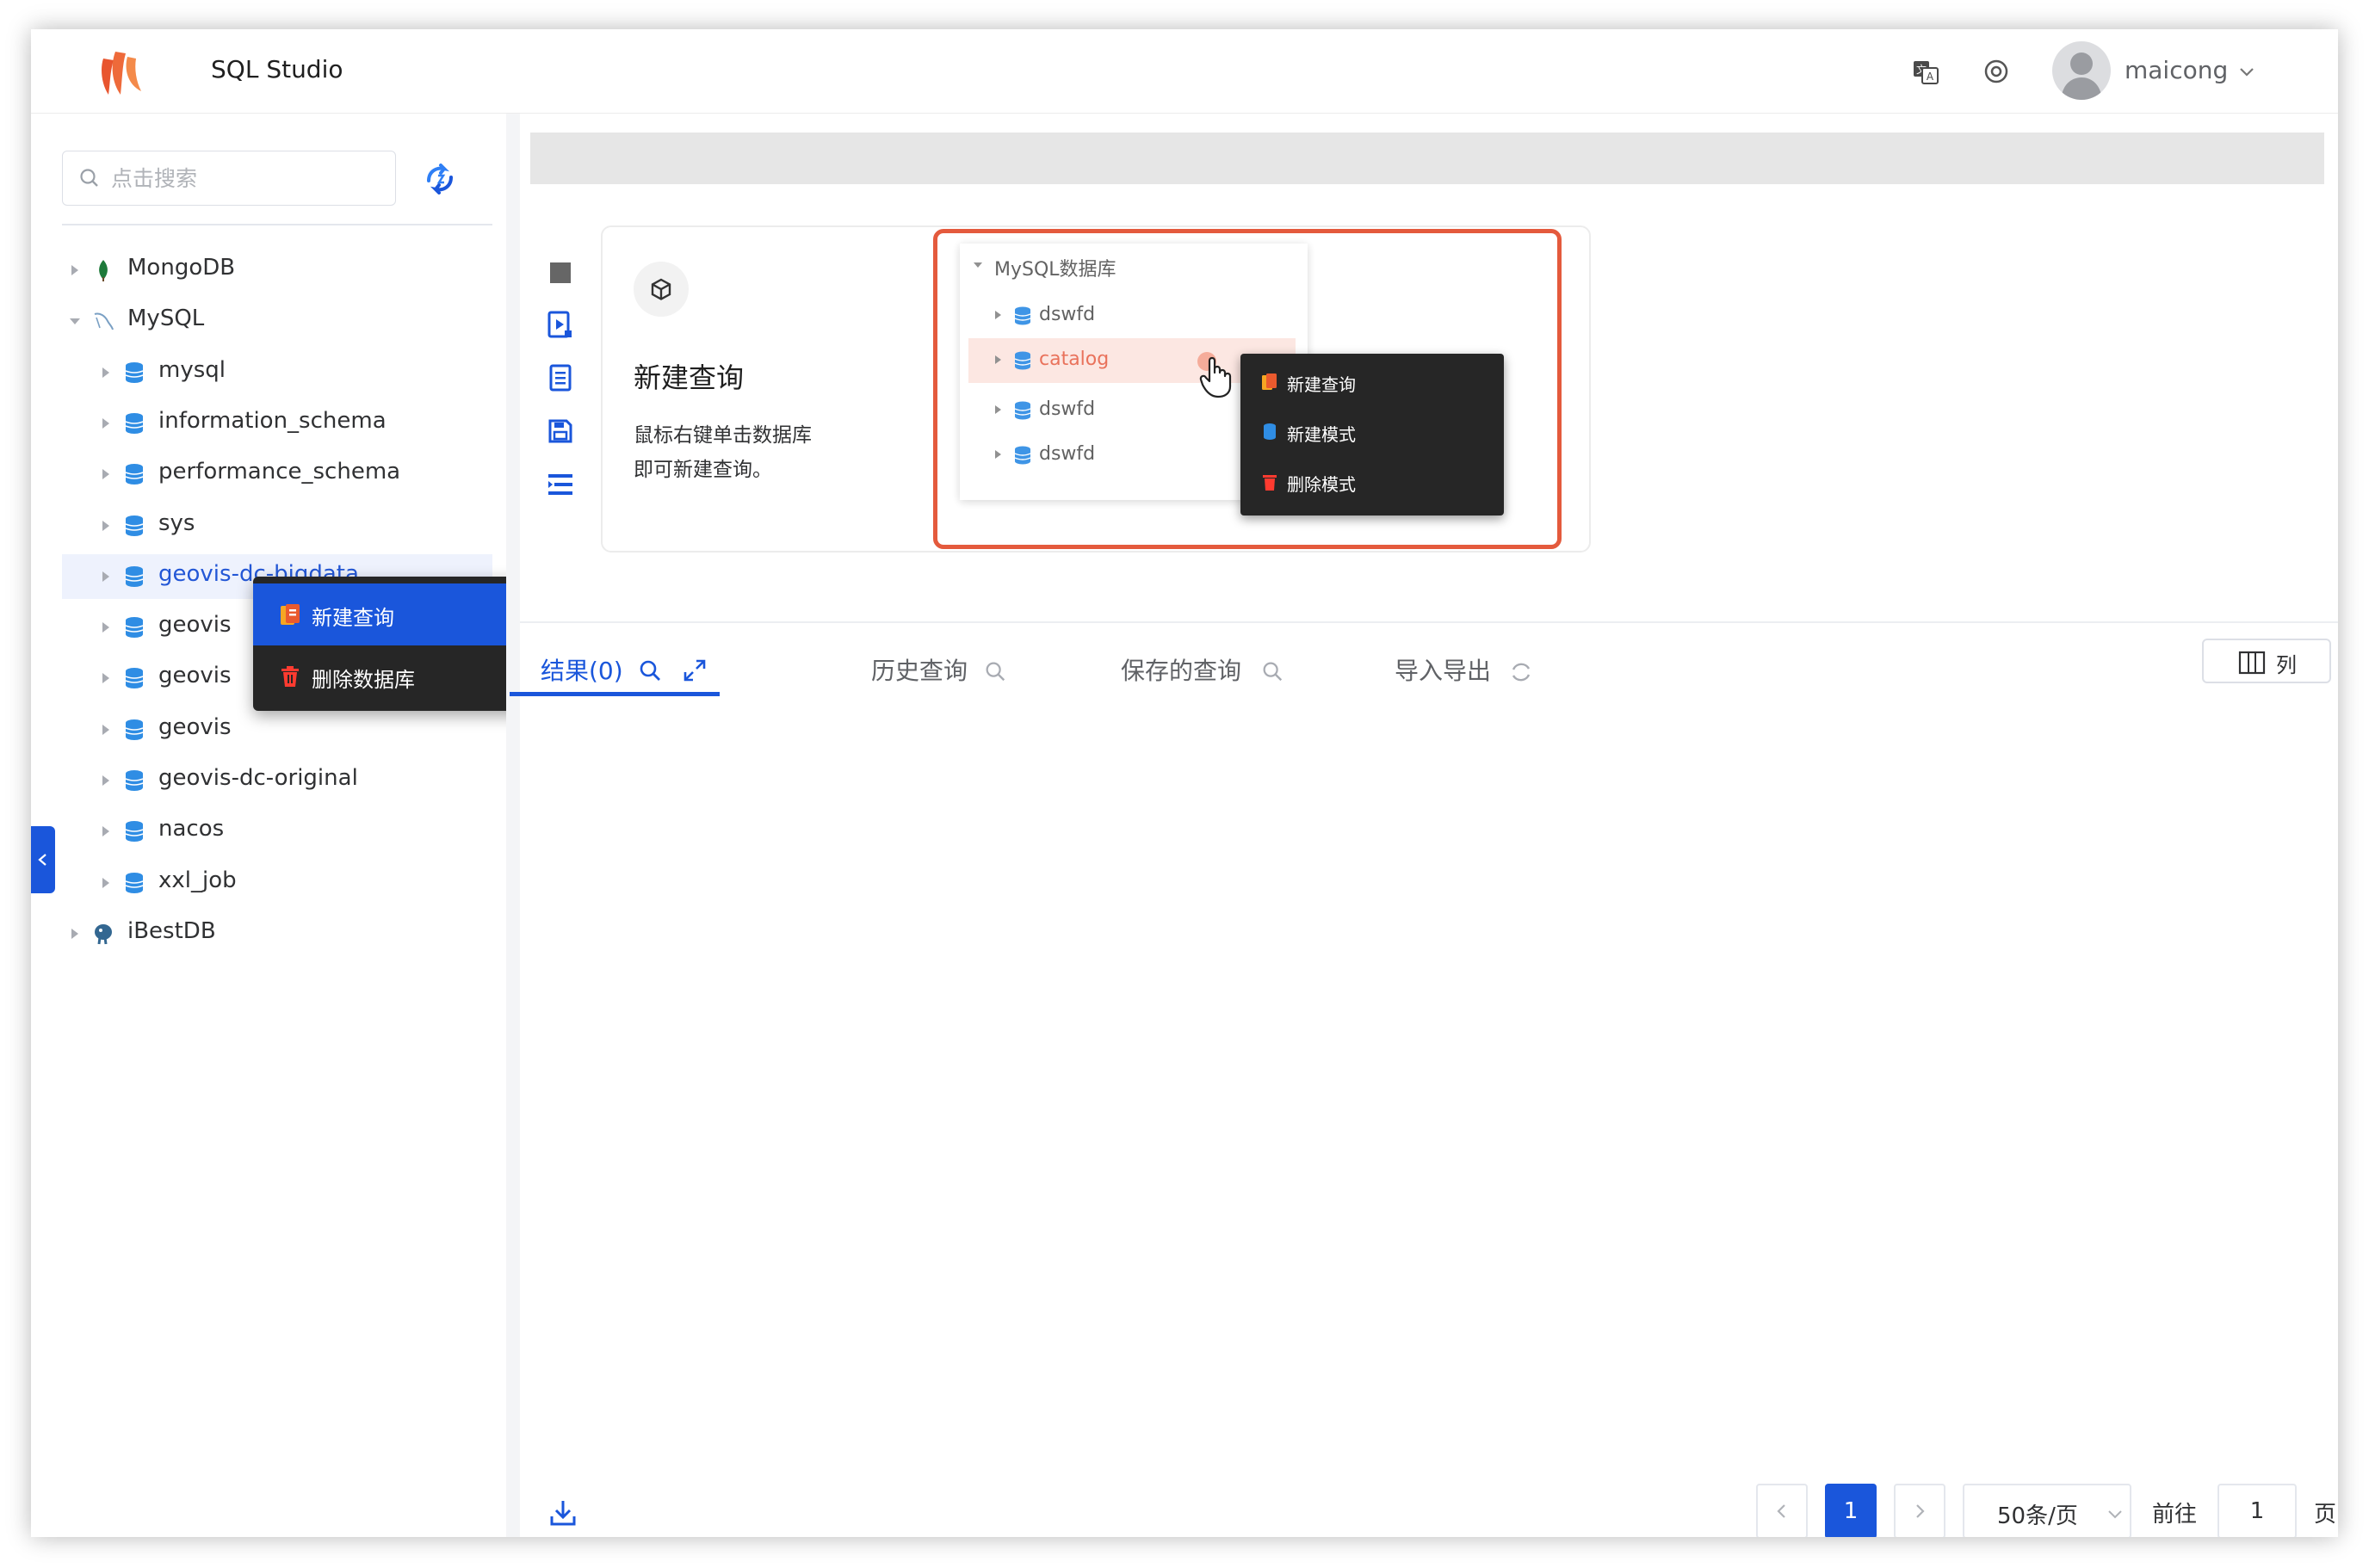 This screenshot has width=2369, height=1568. Describe the element at coordinates (277, 225) in the screenshot. I see `divider` at that location.